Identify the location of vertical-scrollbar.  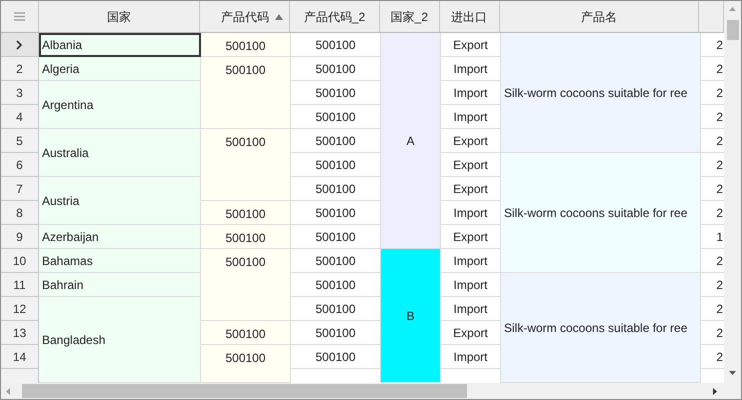
(732, 192).